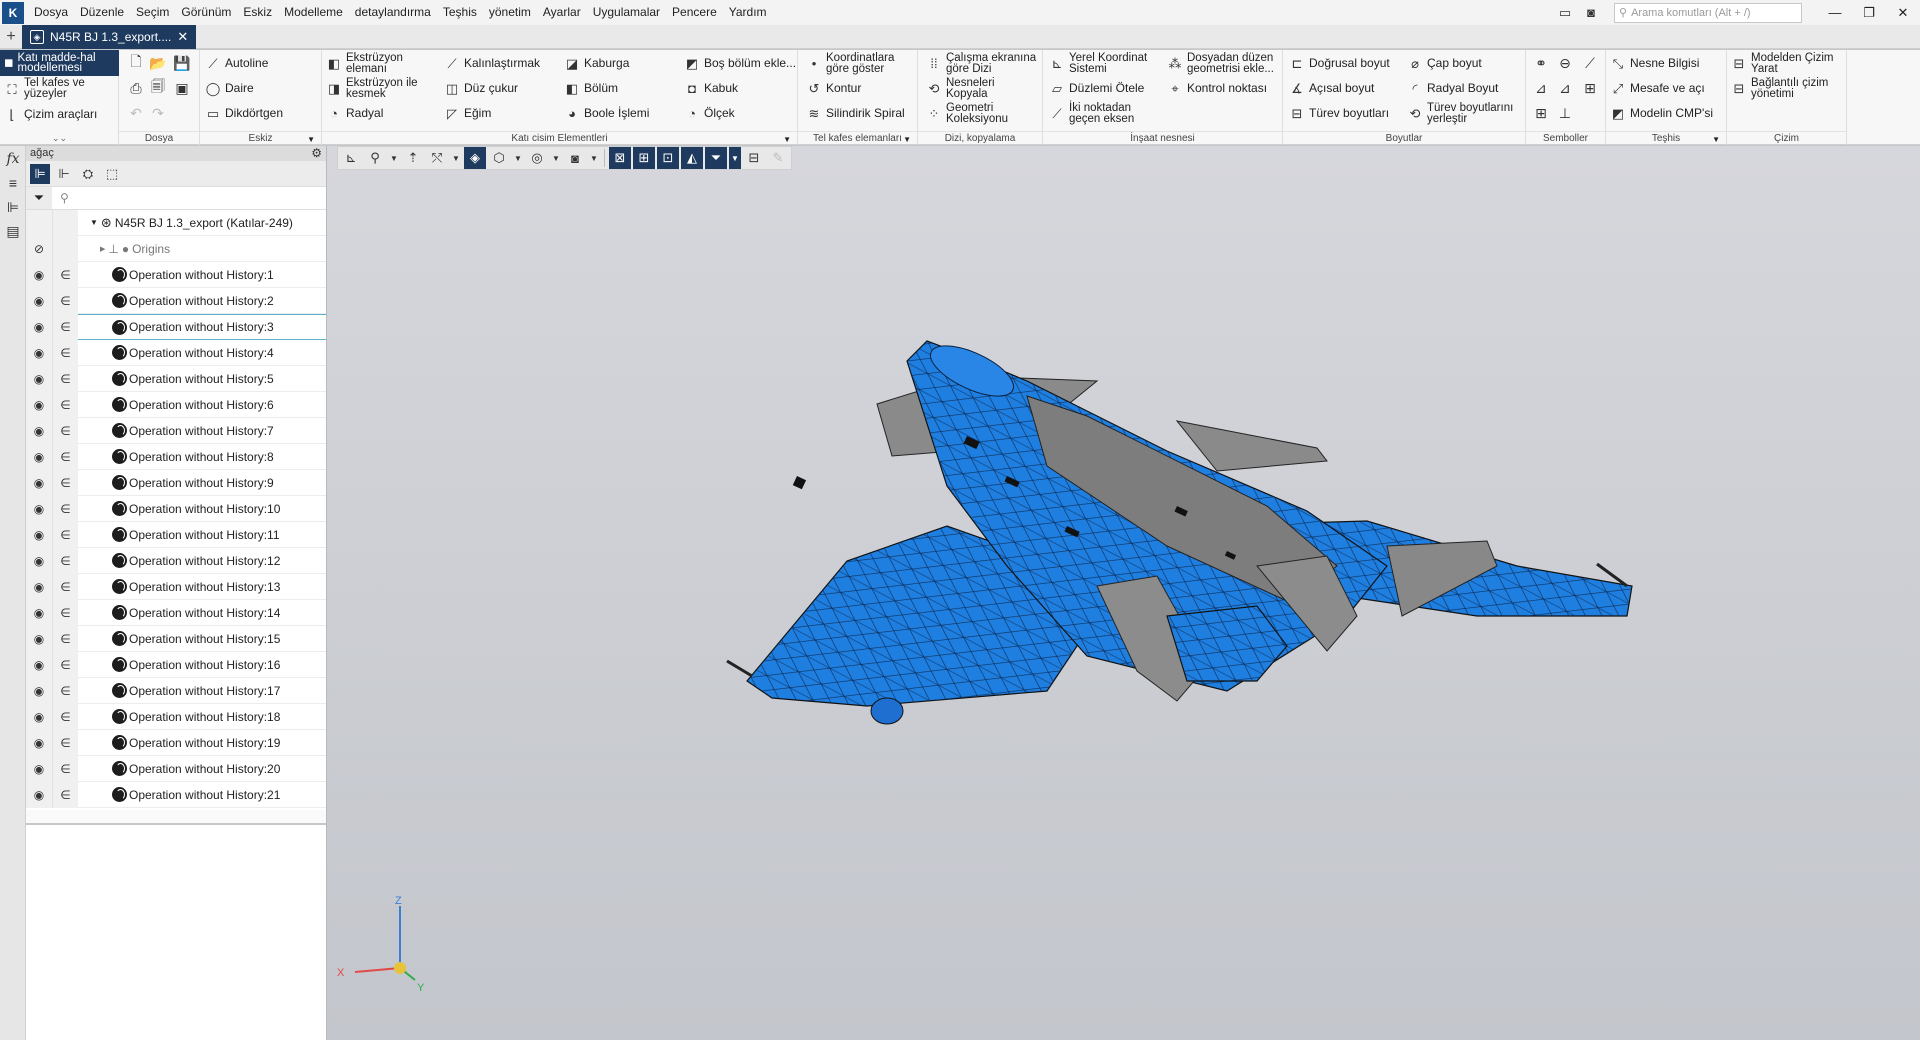 This screenshot has width=1920, height=1040. What do you see at coordinates (176, 690) in the screenshot?
I see `tree-row: ◉ ∈ Operation without History:17` at bounding box center [176, 690].